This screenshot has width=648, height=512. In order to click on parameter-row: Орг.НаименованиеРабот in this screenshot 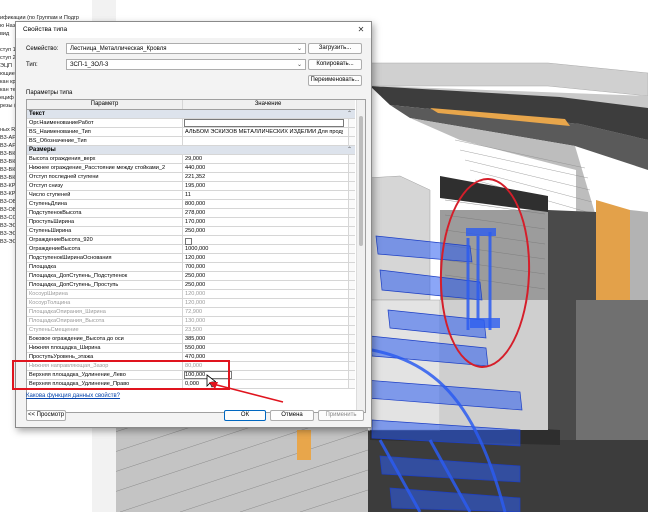, I will do `click(191, 123)`.